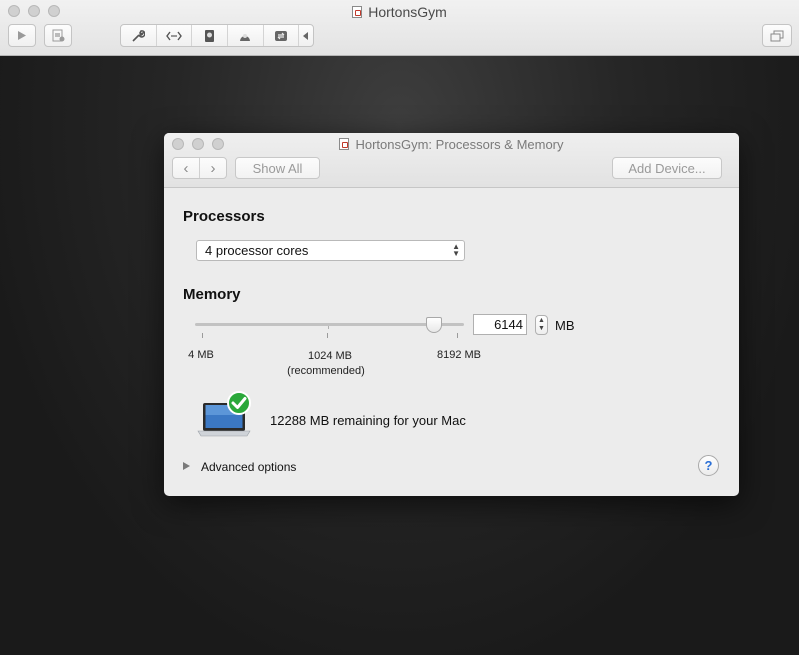 Image resolution: width=799 pixels, height=655 pixels. Describe the element at coordinates (186, 466) in the screenshot. I see `disclosure-triangle-icon` at that location.